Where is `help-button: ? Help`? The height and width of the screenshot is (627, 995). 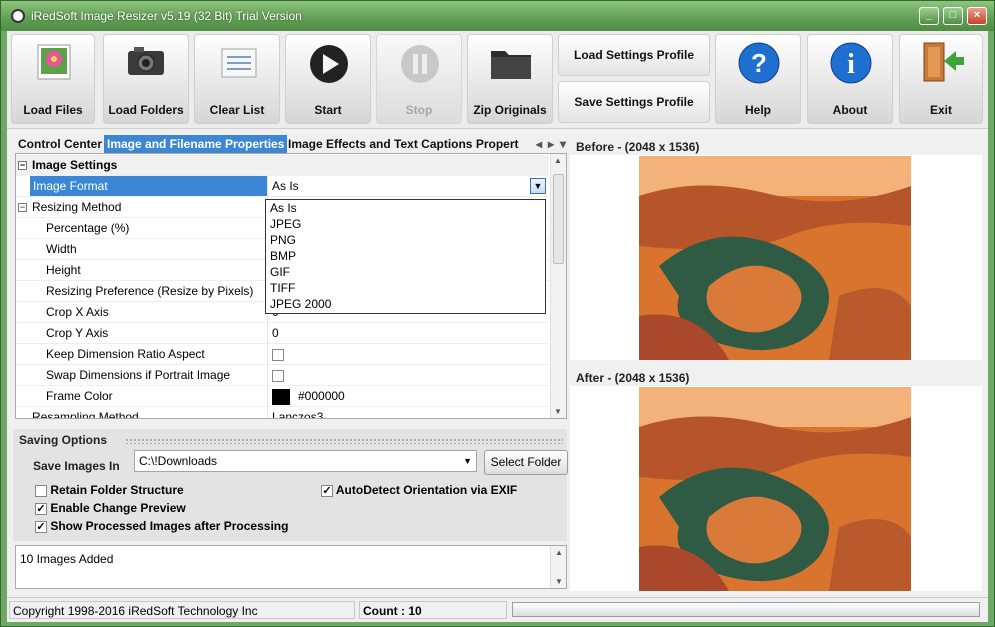
help-button: ? Help is located at coordinates (758, 79).